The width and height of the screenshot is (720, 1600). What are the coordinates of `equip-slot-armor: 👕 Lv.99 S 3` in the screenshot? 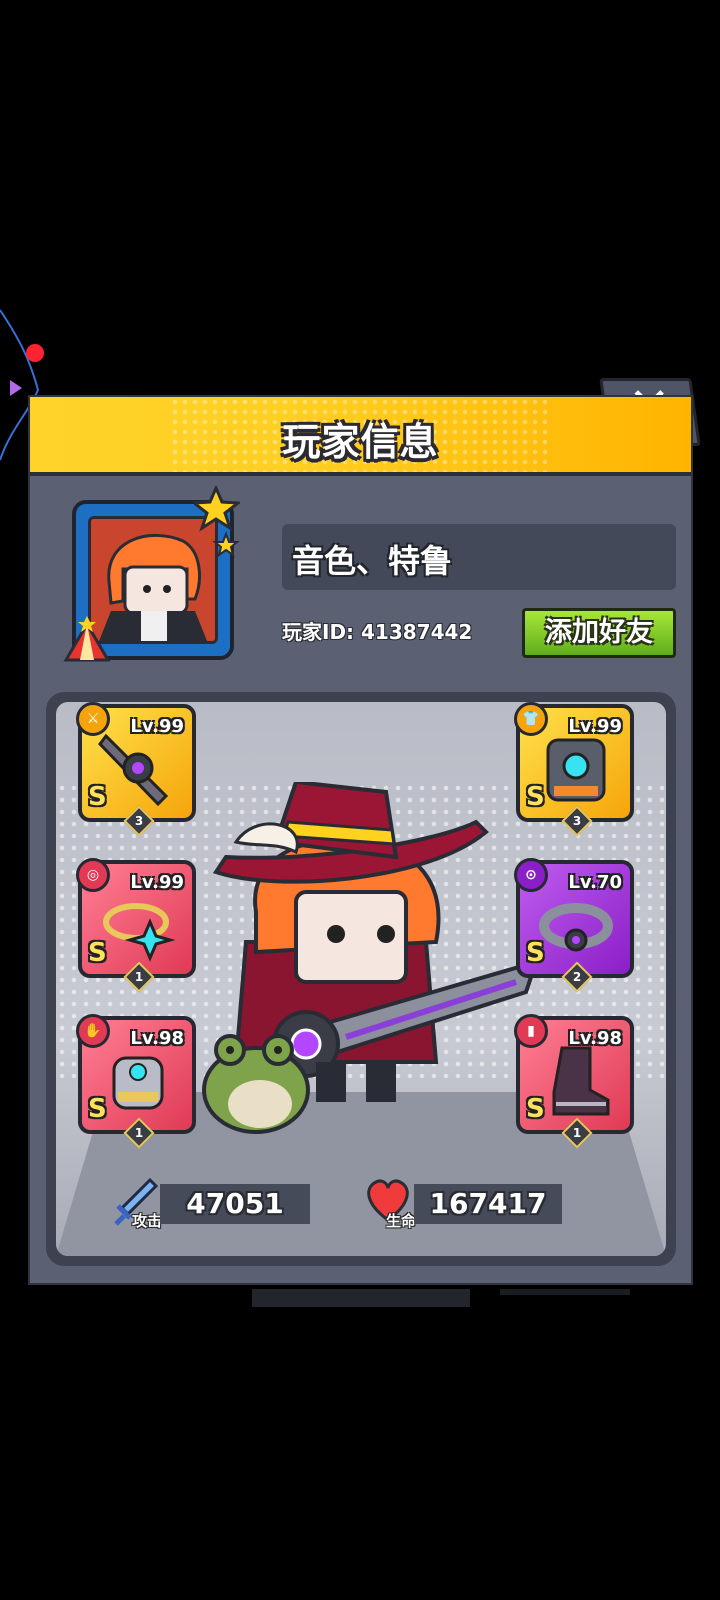 It's located at (574, 769).